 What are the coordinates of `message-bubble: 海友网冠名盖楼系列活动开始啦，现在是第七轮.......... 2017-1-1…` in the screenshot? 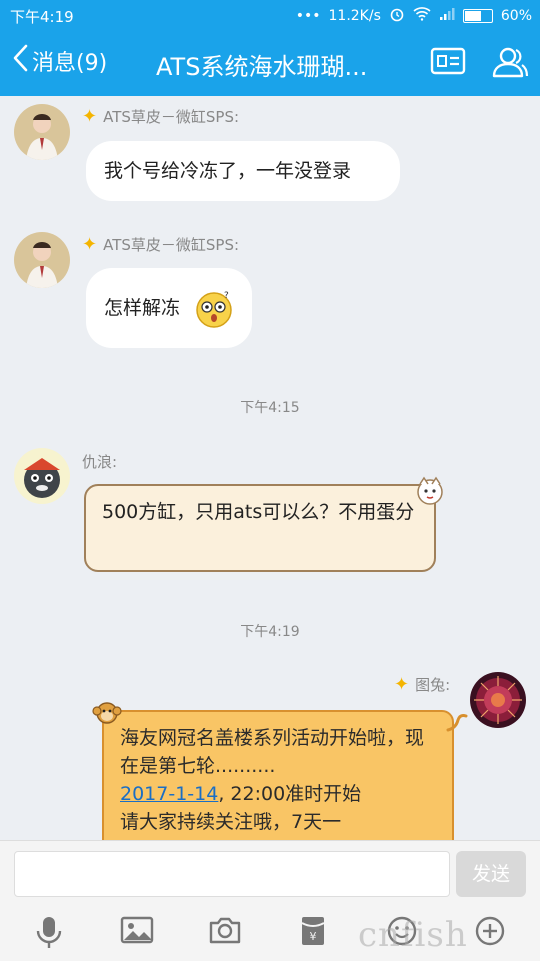 It's located at (278, 785).